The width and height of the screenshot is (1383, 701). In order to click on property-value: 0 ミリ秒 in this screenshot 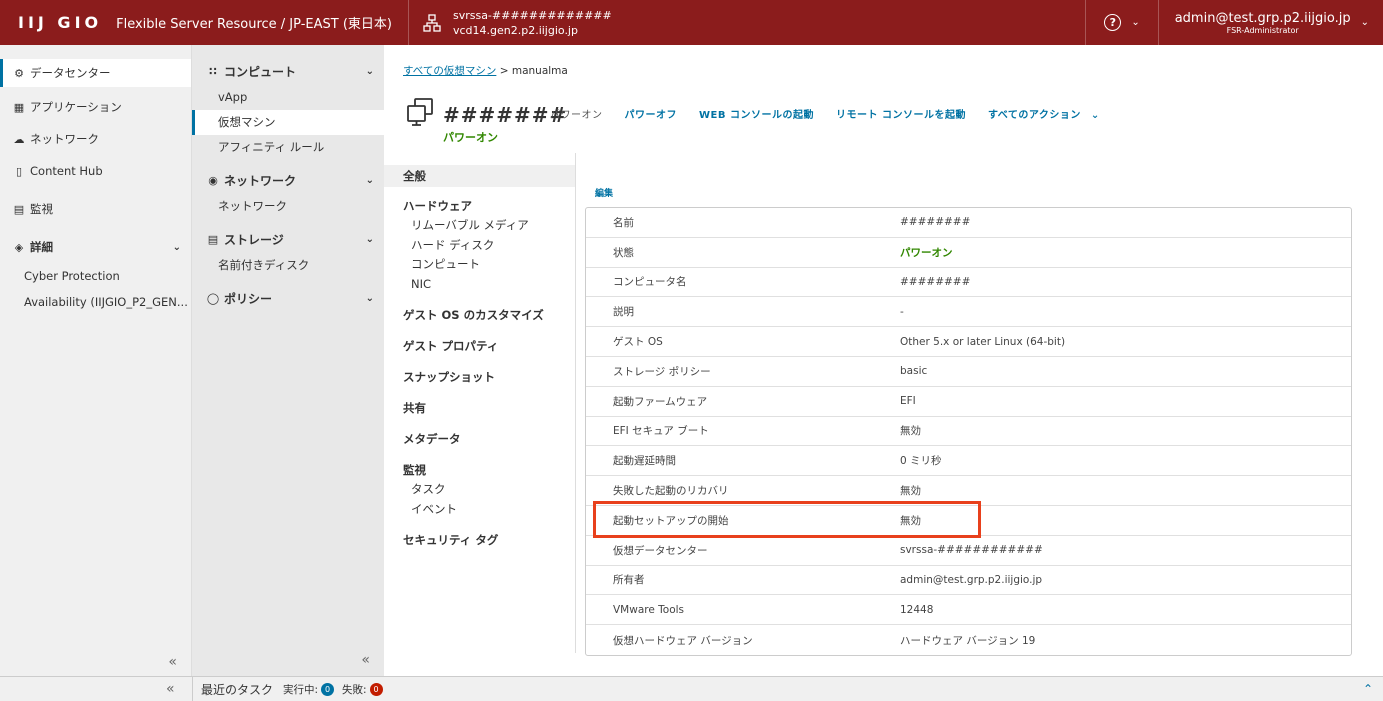, I will do `click(921, 461)`.